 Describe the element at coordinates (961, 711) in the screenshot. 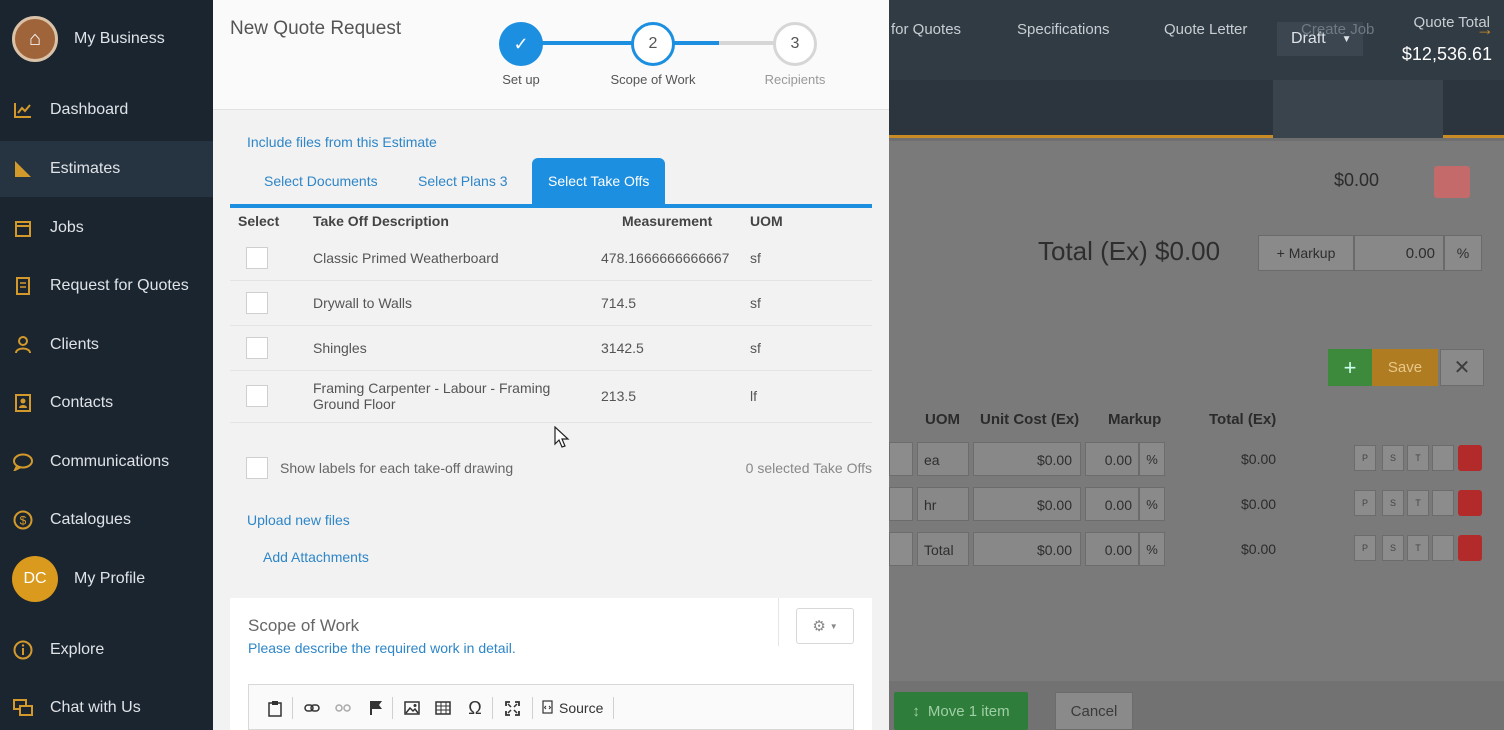

I see `move-item-button: ↕ Move 1 item` at that location.